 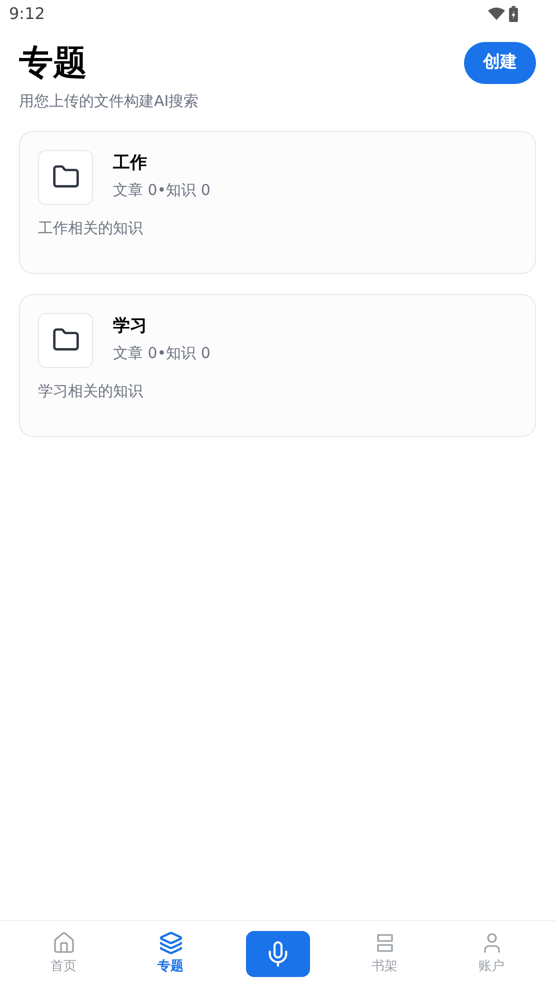 What do you see at coordinates (91, 391) in the screenshot?
I see `topic-description: 学习相关的知识` at bounding box center [91, 391].